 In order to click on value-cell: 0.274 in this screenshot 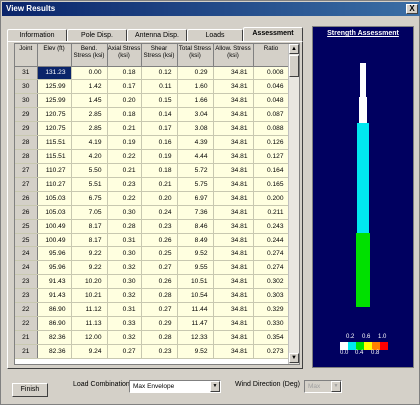, I will do `click(271, 268)`.